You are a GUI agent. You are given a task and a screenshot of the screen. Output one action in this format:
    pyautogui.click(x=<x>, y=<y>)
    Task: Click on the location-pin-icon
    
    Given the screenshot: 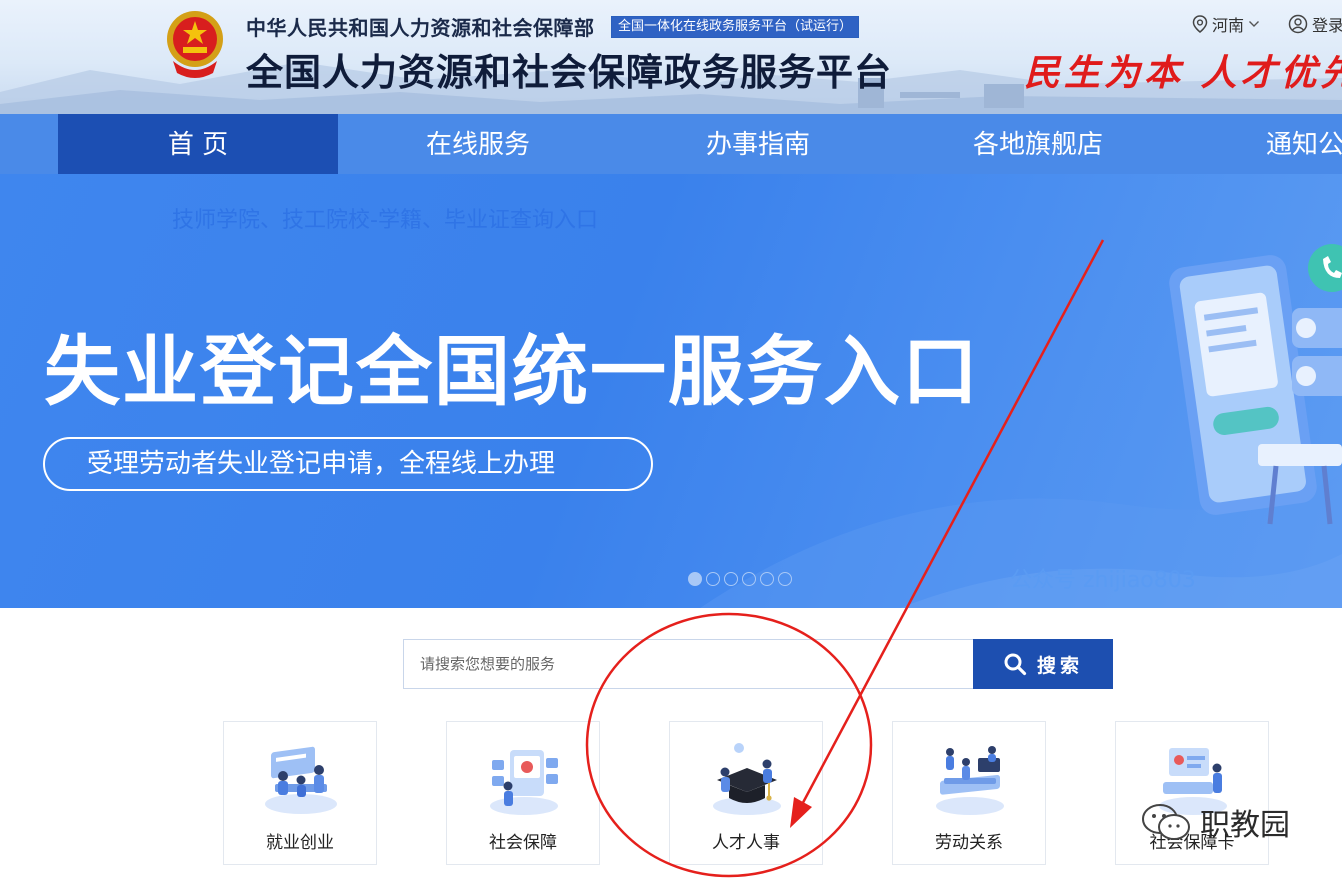 What is the action you would take?
    pyautogui.click(x=1200, y=24)
    